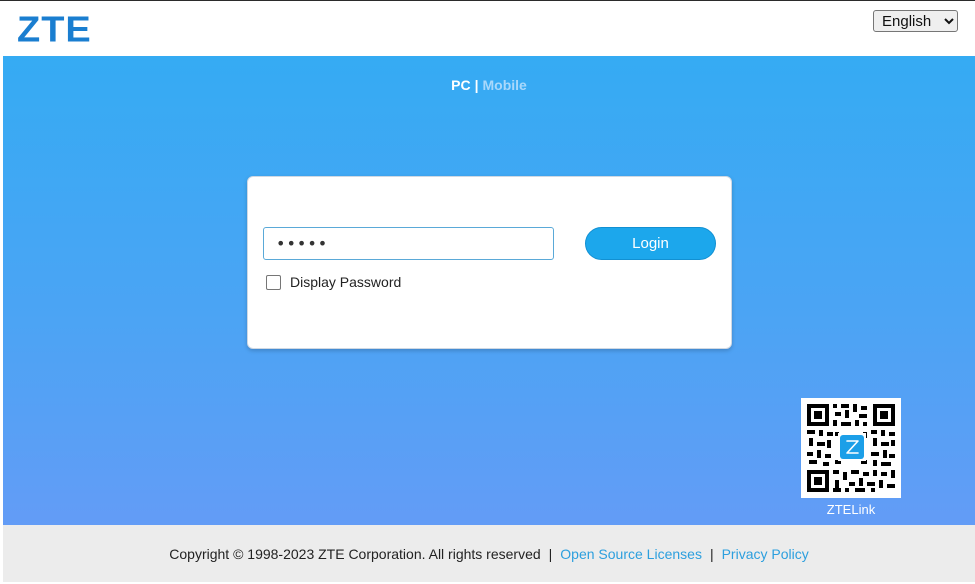 This screenshot has height=584, width=975. Describe the element at coordinates (915, 21) in the screenshot. I see `language-select: English` at that location.